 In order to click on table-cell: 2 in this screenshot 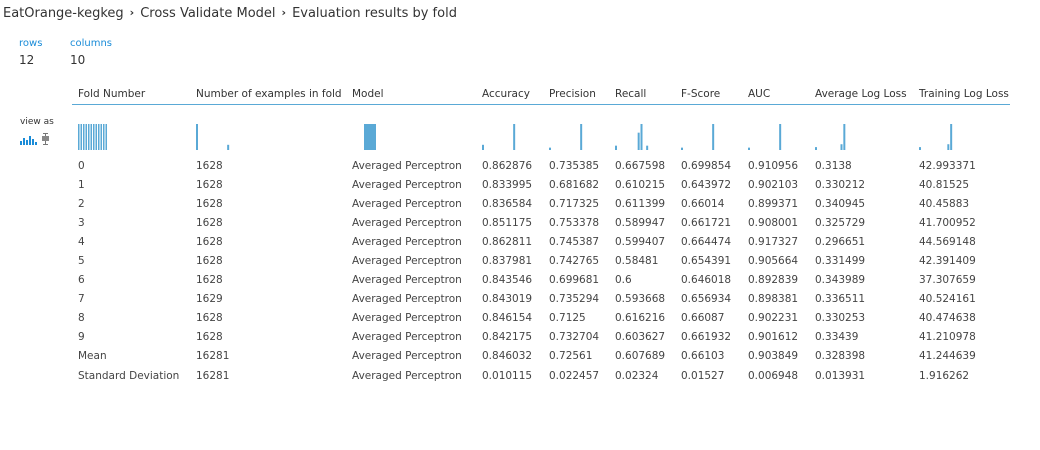, I will do `click(131, 203)`.